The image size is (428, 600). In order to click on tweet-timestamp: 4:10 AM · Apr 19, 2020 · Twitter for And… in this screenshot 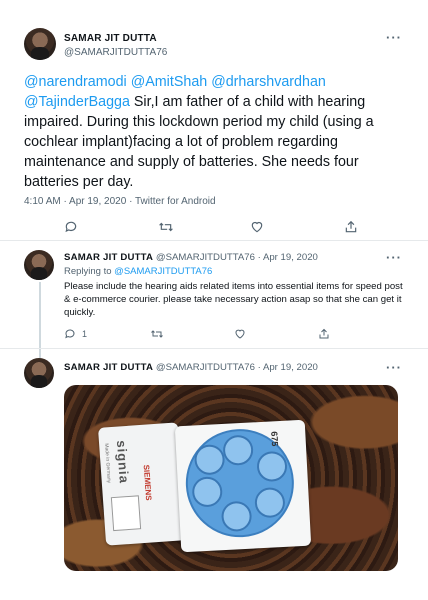, I will do `click(120, 201)`.